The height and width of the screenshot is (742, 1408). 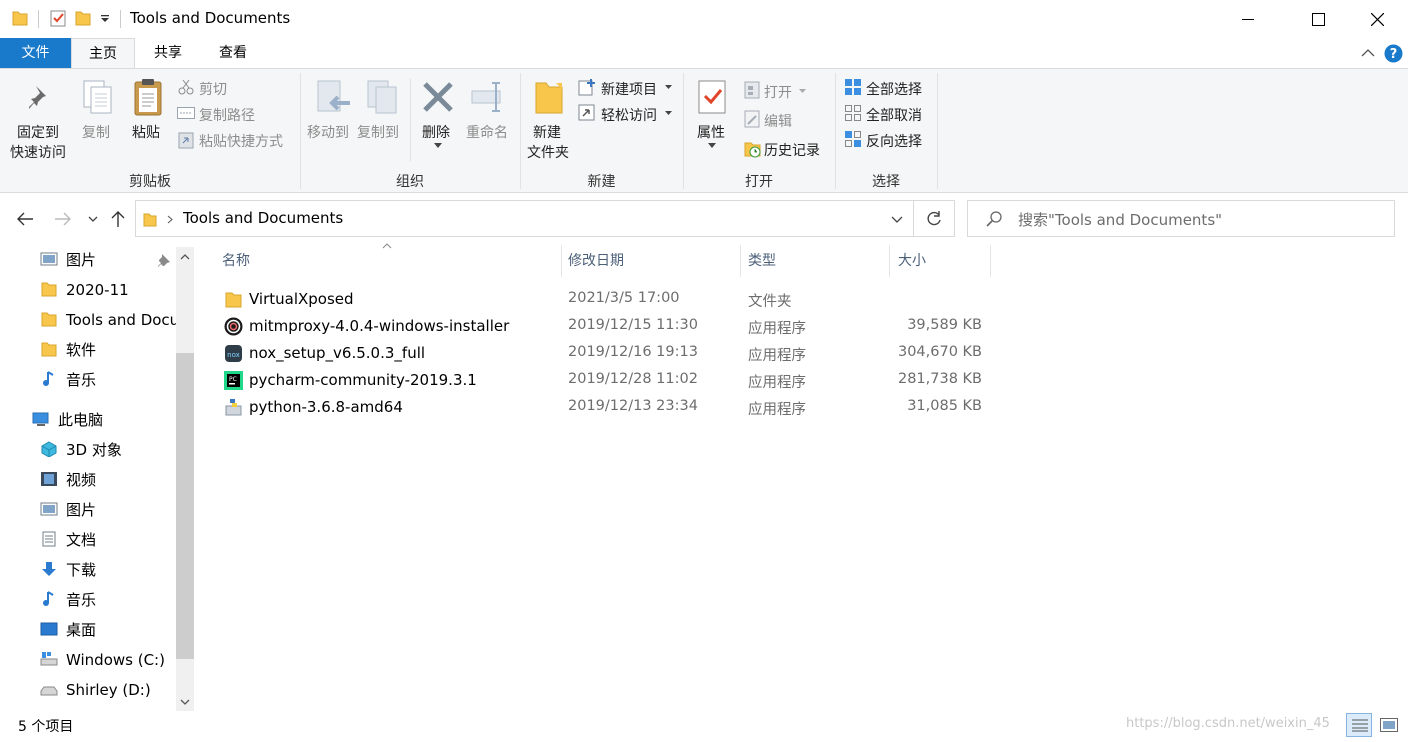 I want to click on pin-icon, so click(x=164, y=260).